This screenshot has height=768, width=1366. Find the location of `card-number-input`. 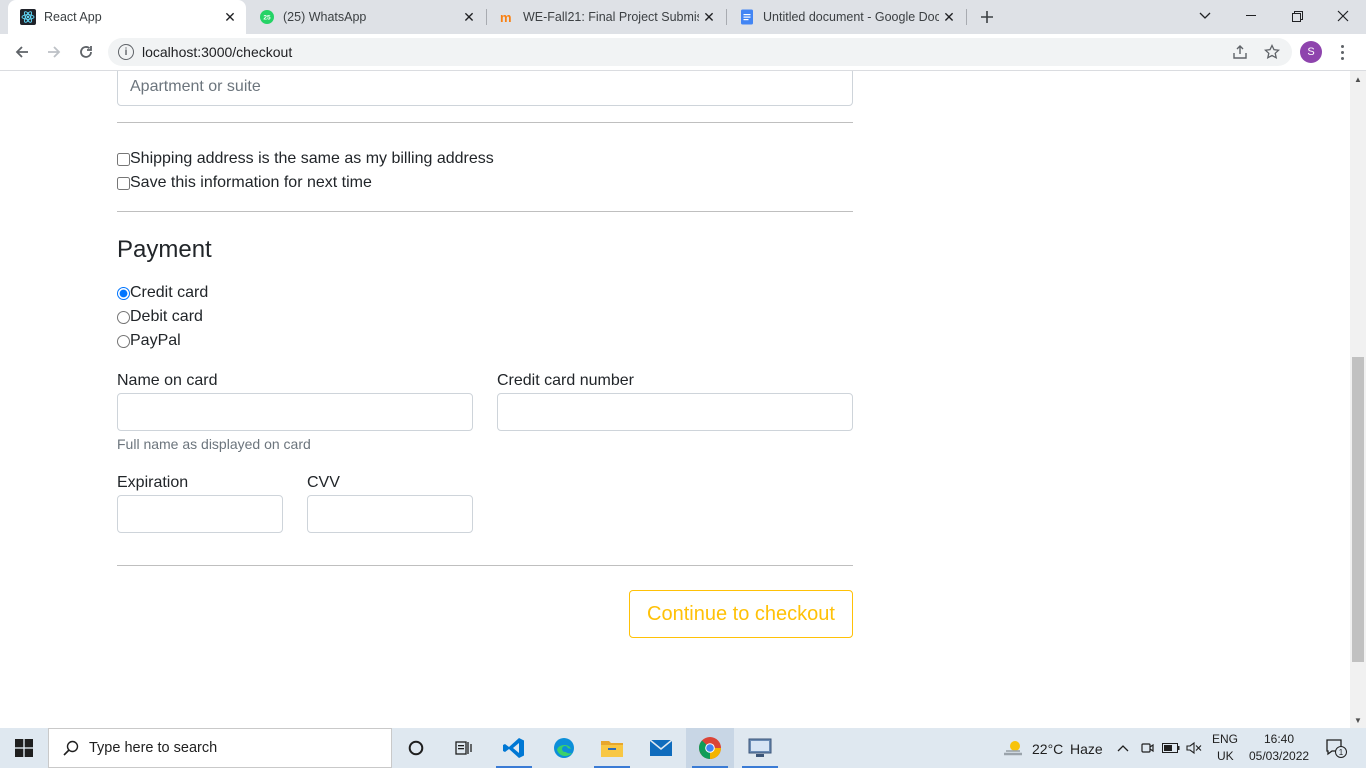

card-number-input is located at coordinates (675, 412).